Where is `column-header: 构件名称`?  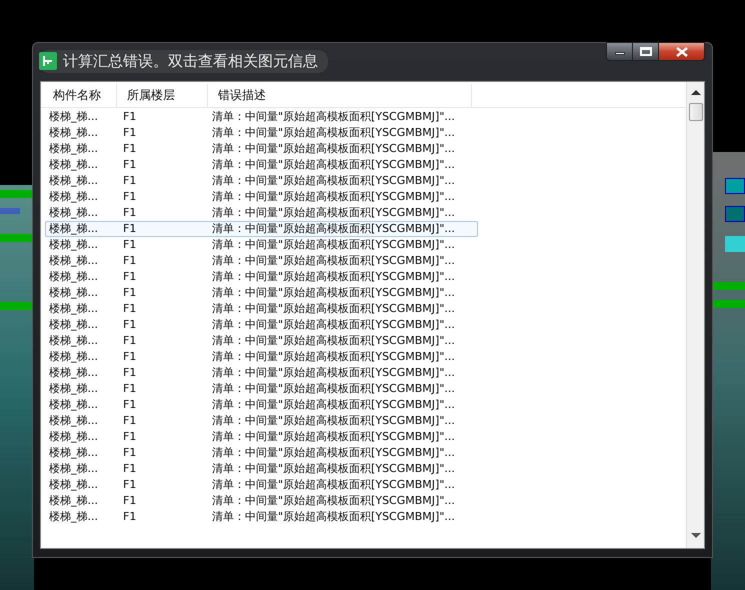 column-header: 构件名称 is located at coordinates (80, 95).